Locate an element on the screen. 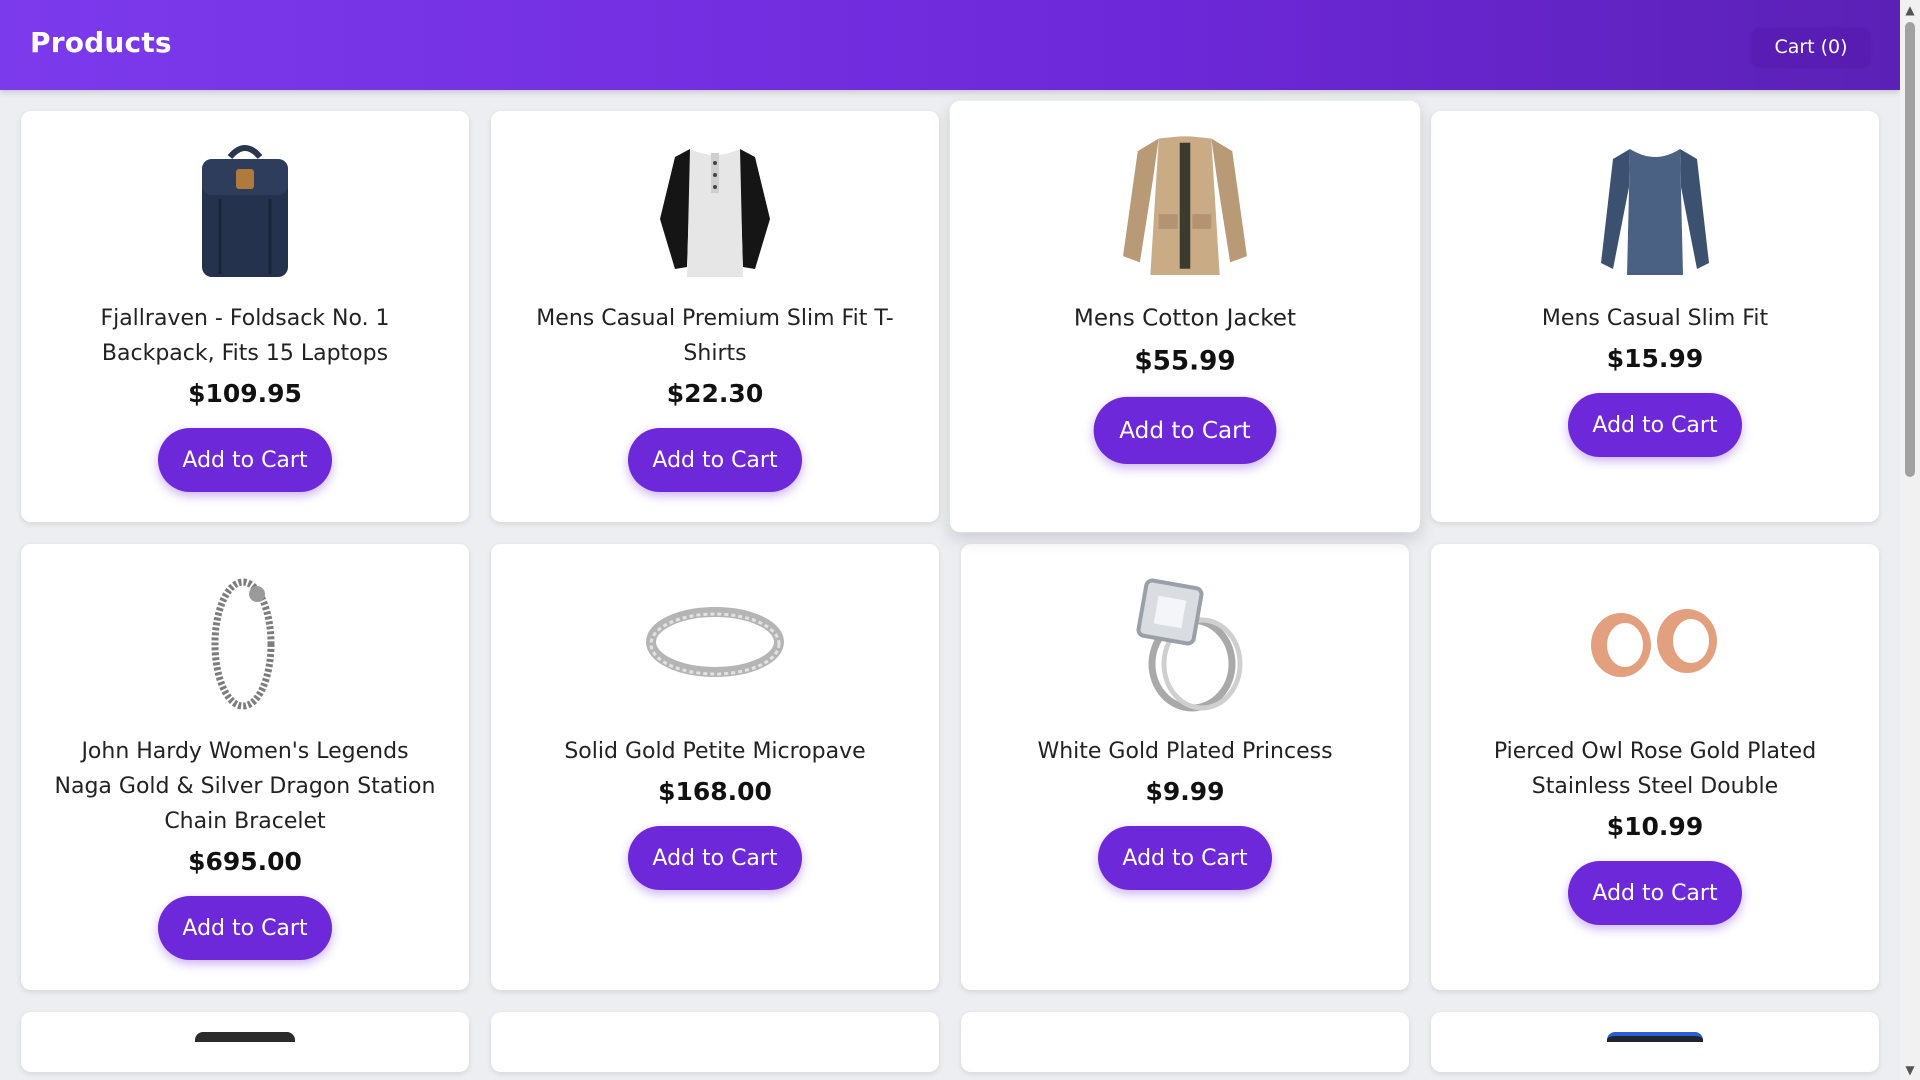  scrollbar-thumb is located at coordinates (1910, 249).